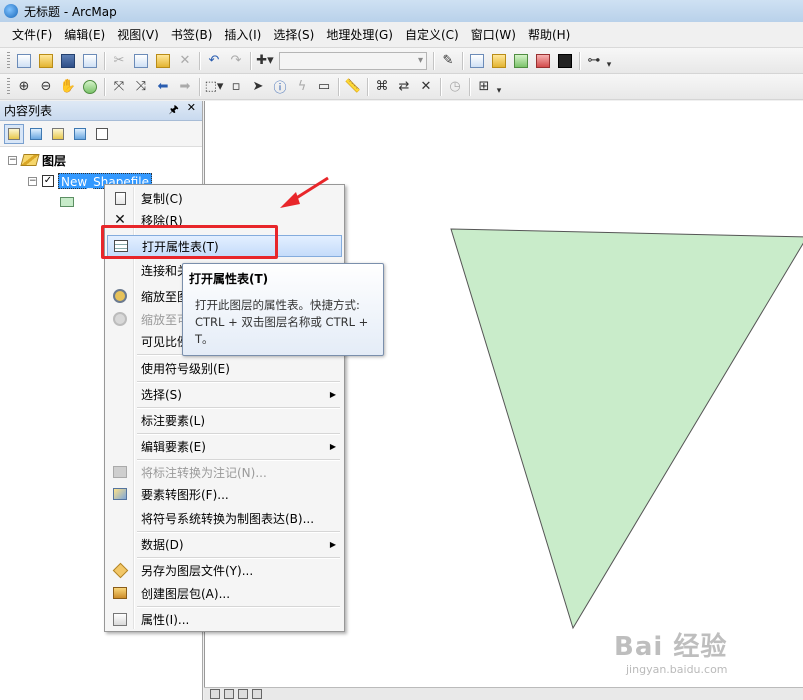  I want to click on layer-visibility-checkbox: ✓, so click(48, 181).